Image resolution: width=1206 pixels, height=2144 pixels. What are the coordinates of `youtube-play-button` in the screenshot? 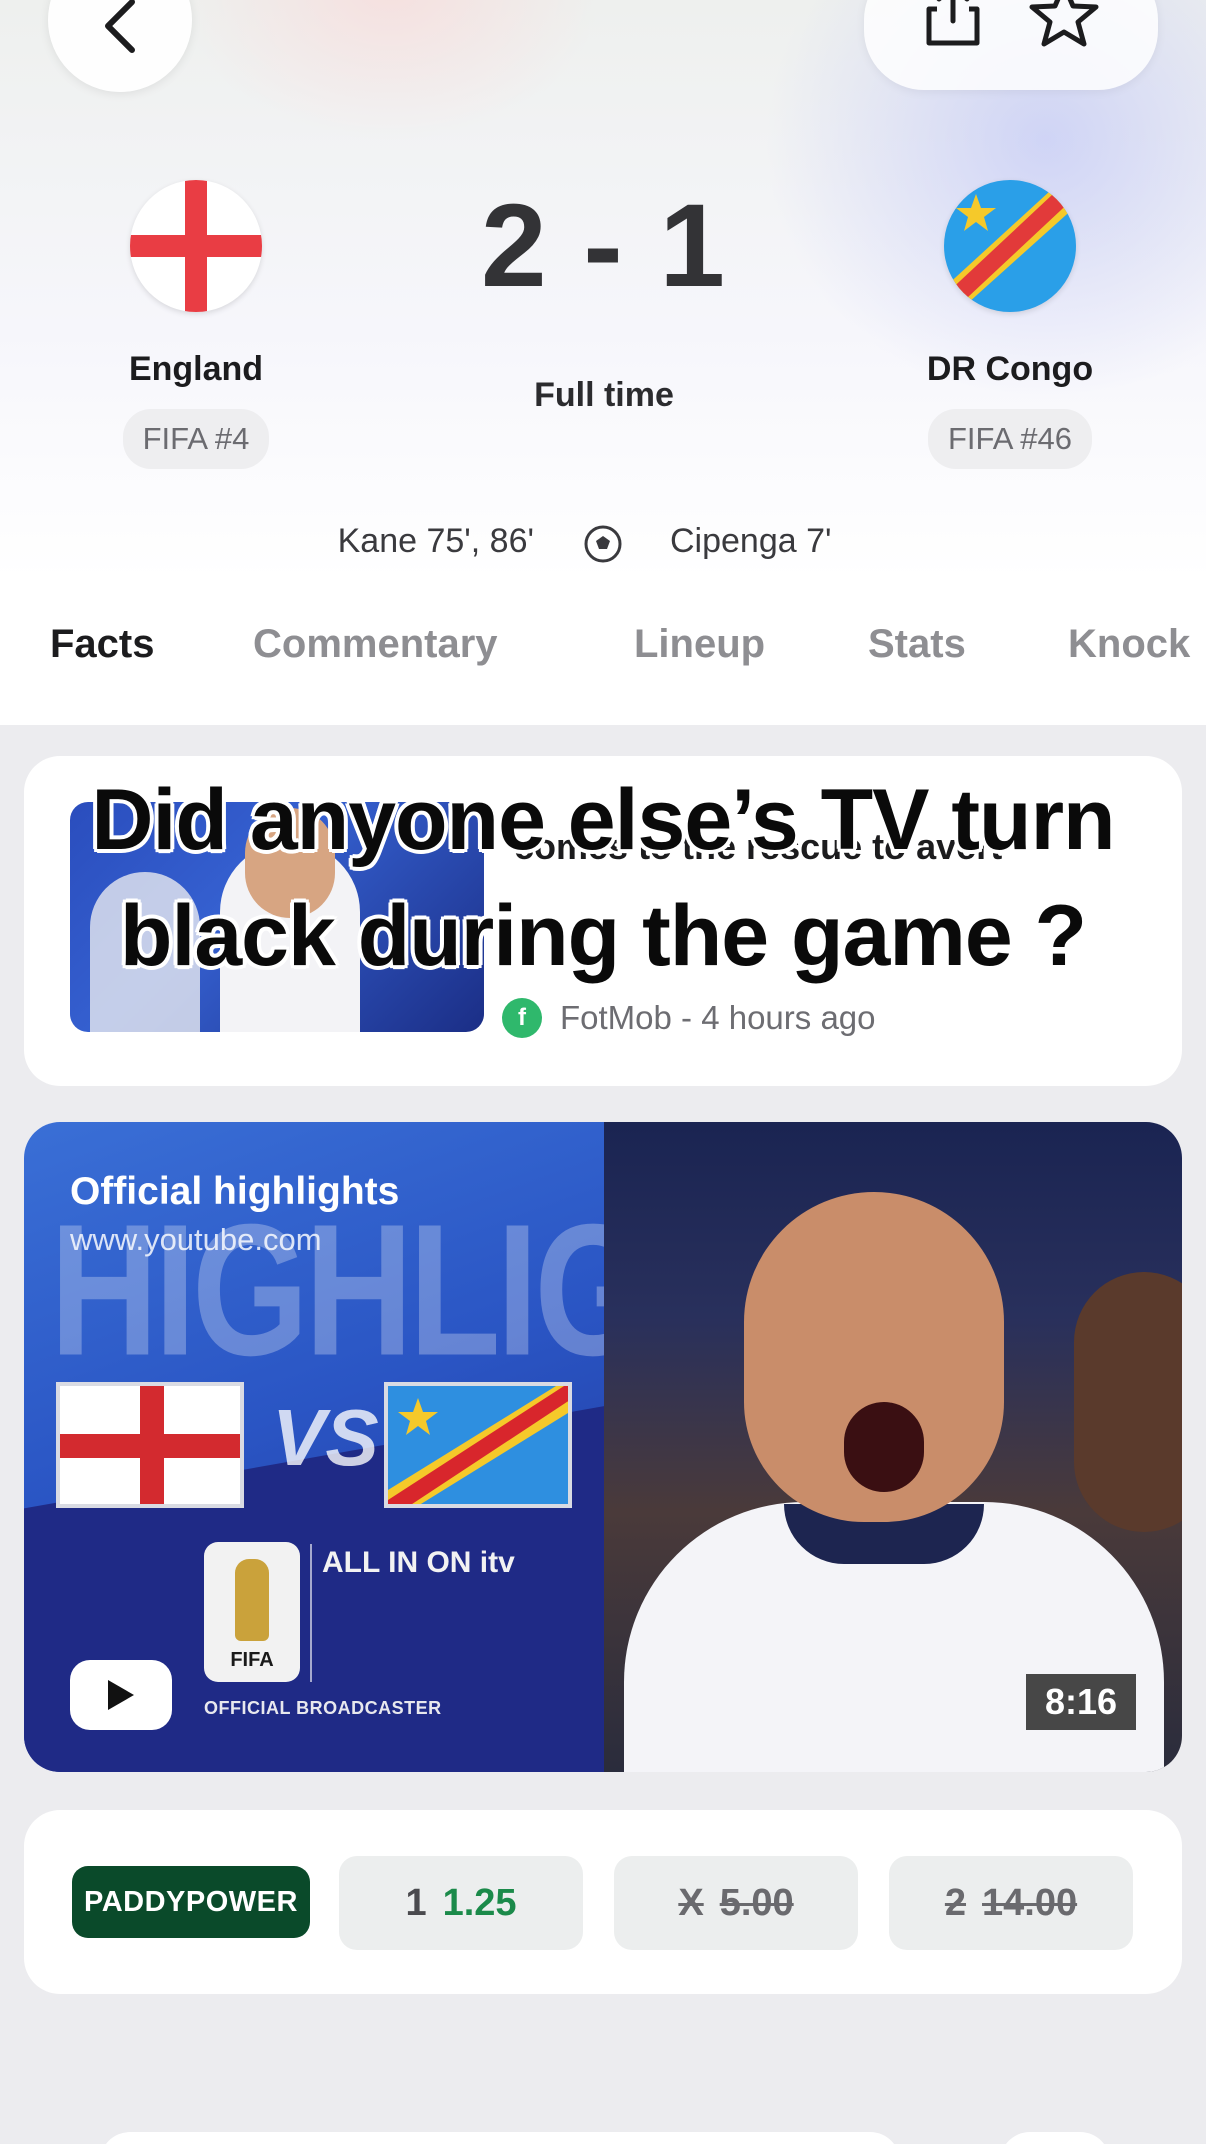 It's located at (121, 1695).